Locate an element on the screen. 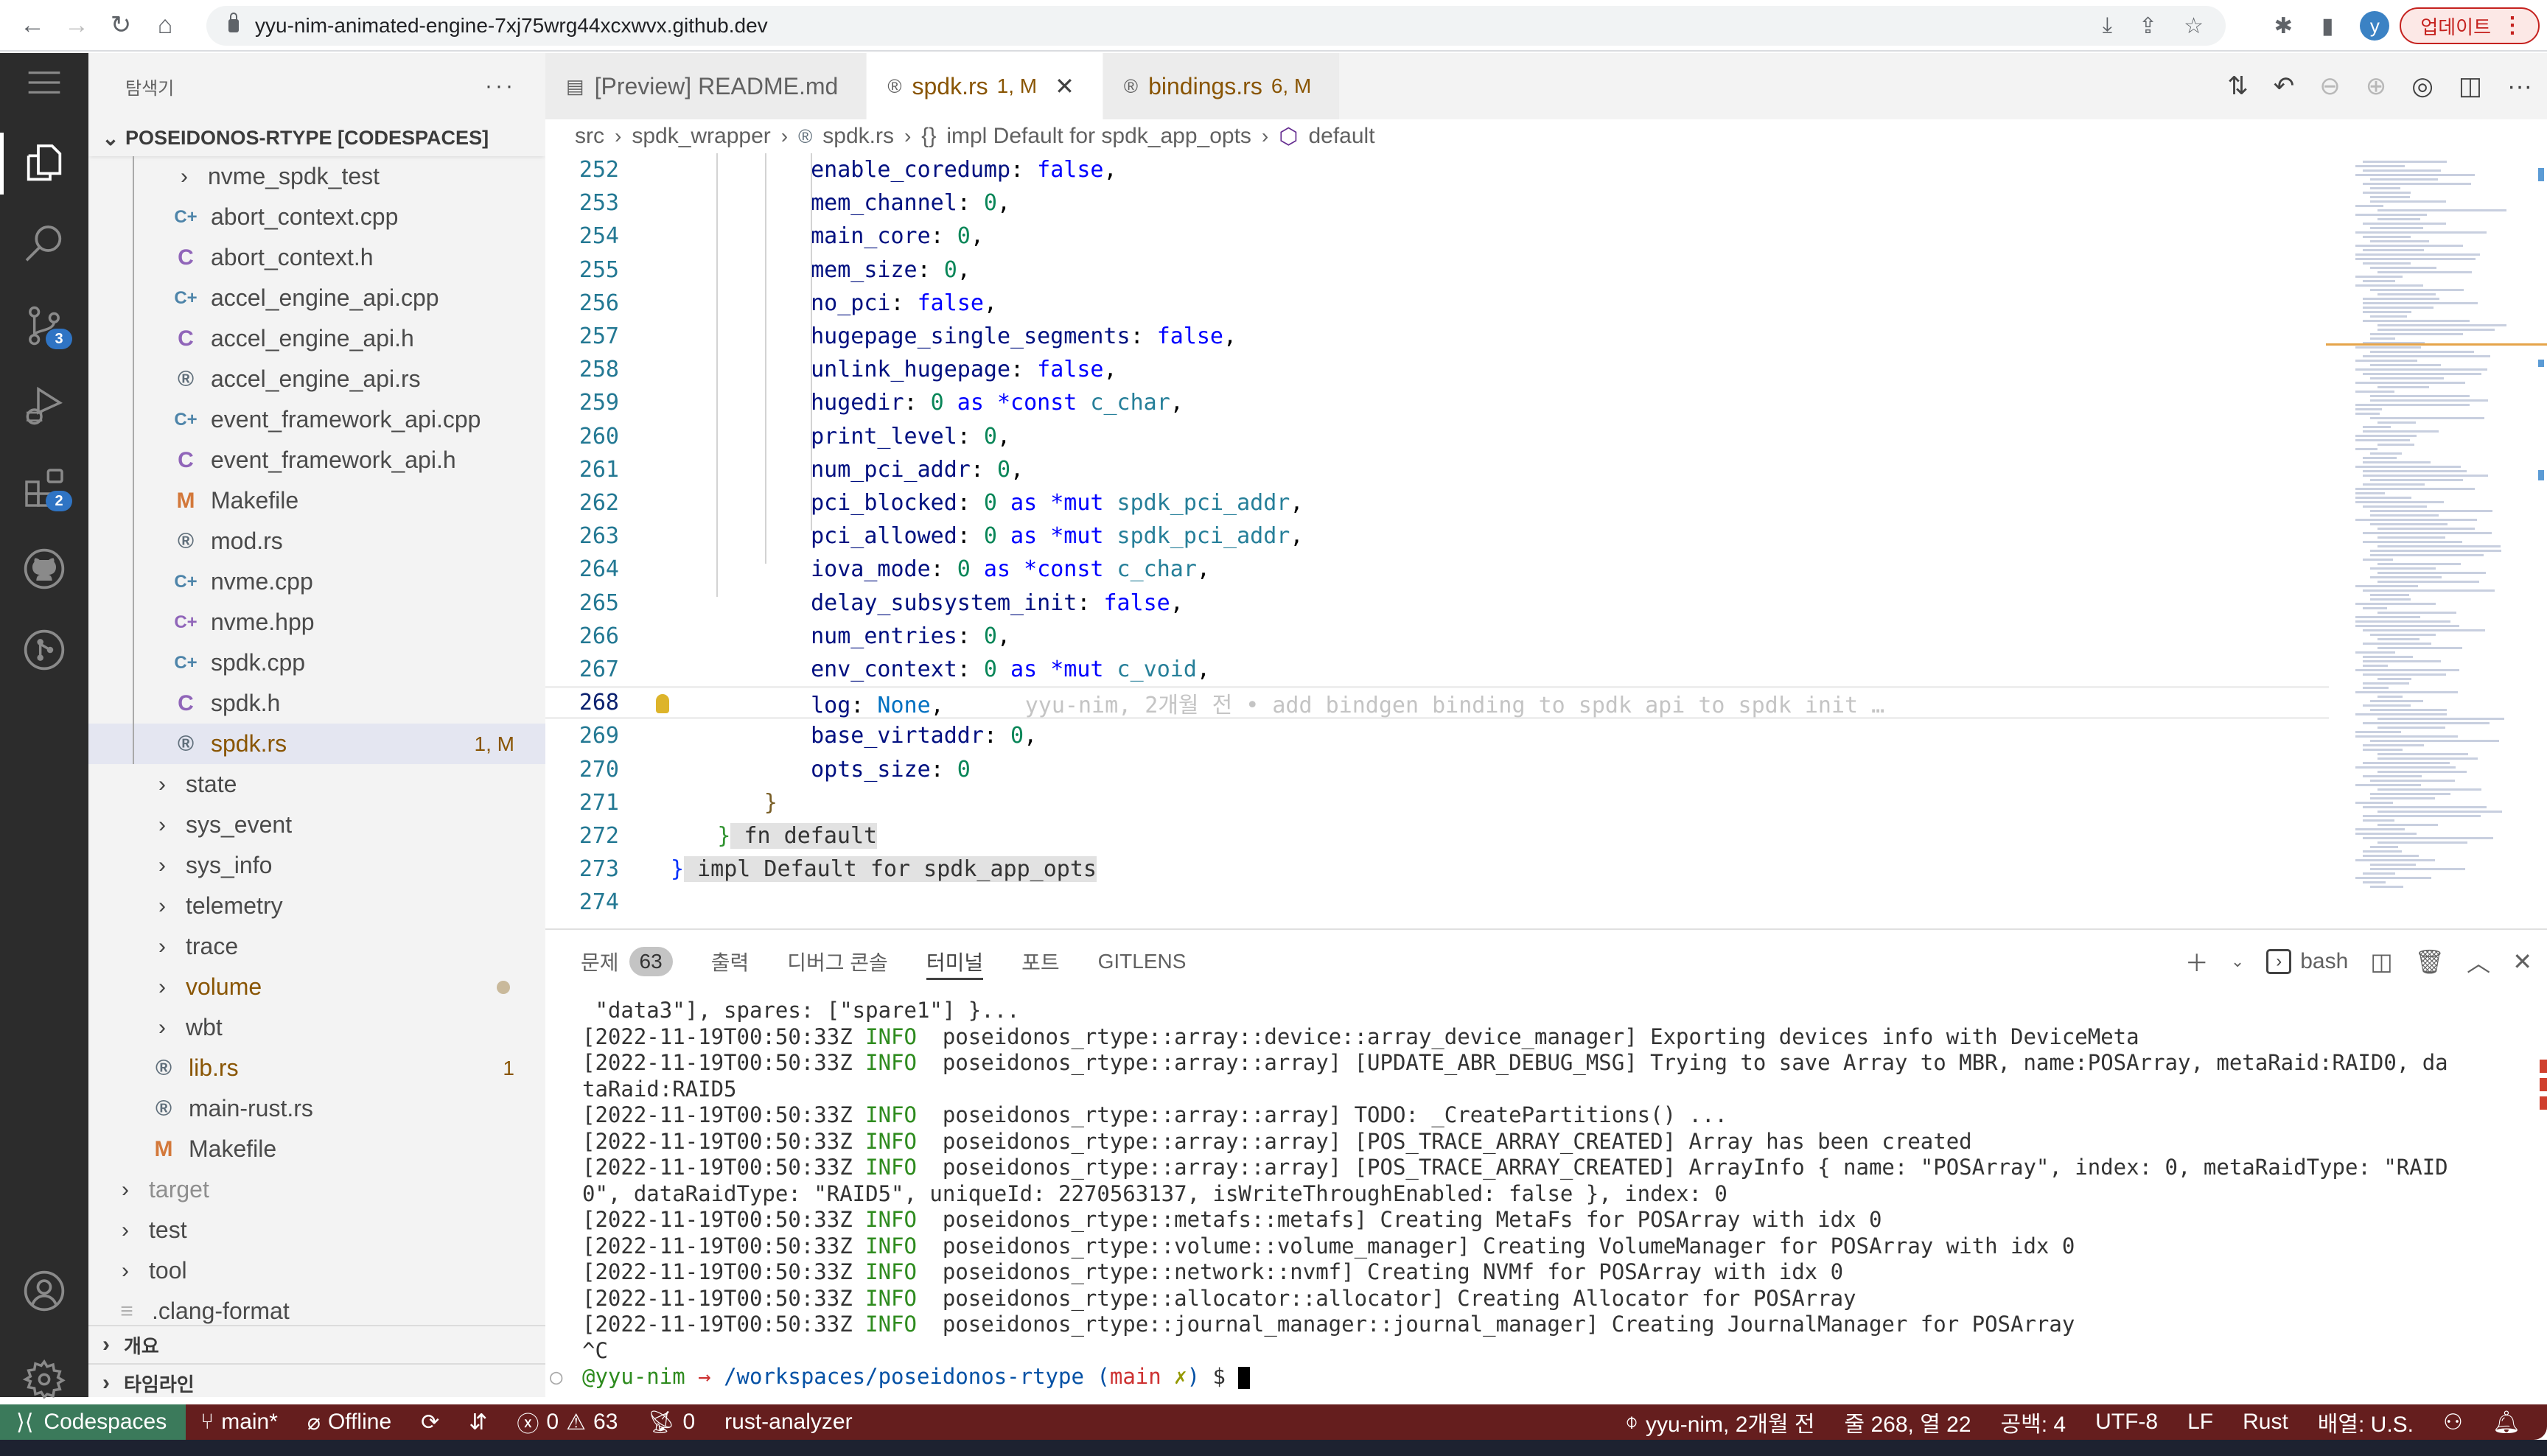 The image size is (2547, 1456). activity-github is located at coordinates (44, 569).